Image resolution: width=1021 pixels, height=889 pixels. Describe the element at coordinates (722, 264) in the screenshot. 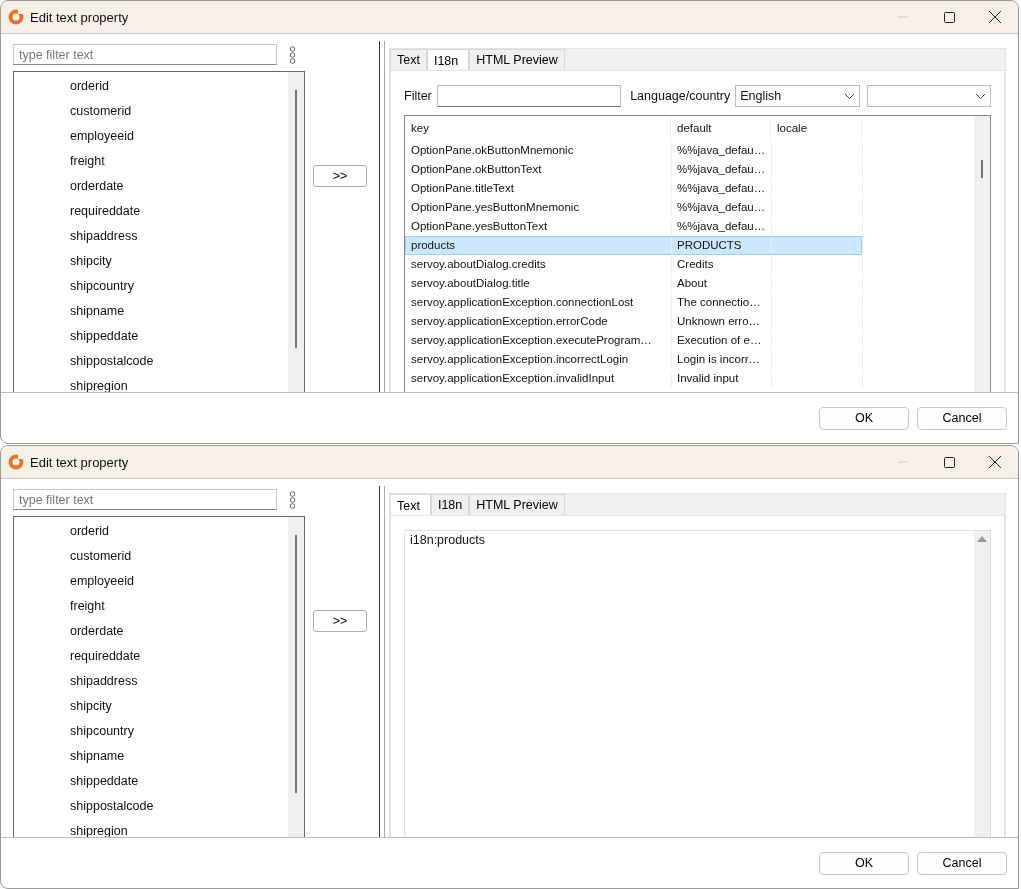

I see `default-cell: Credits` at that location.